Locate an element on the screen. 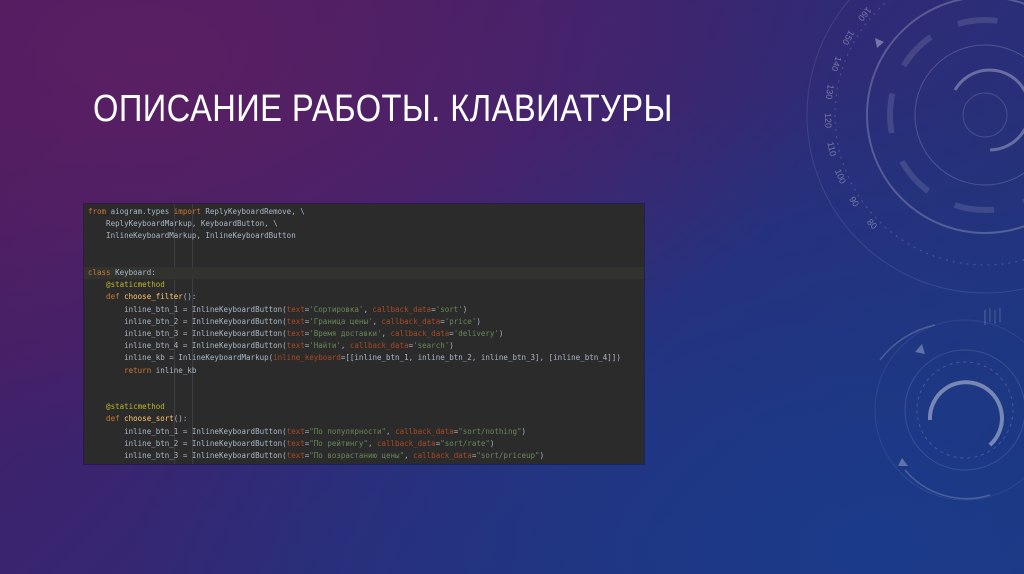  code-token: choose_filter is located at coordinates (153, 297).